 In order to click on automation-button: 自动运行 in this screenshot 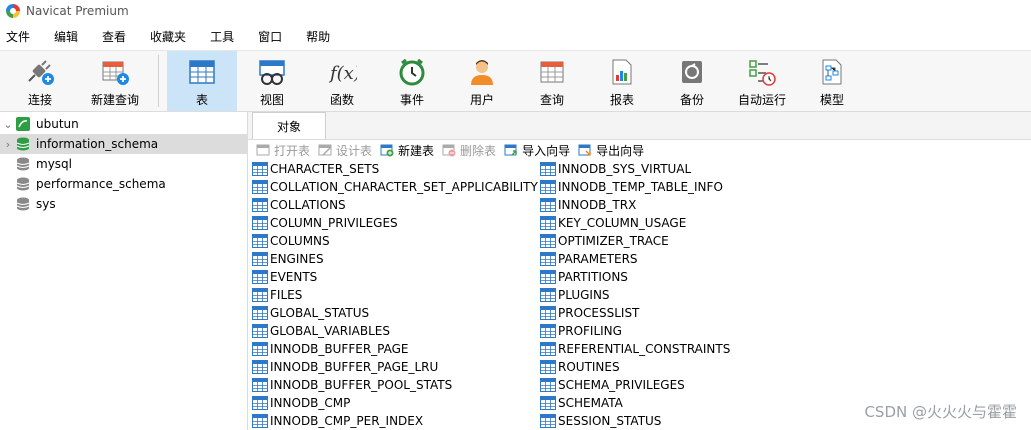, I will do `click(762, 81)`.